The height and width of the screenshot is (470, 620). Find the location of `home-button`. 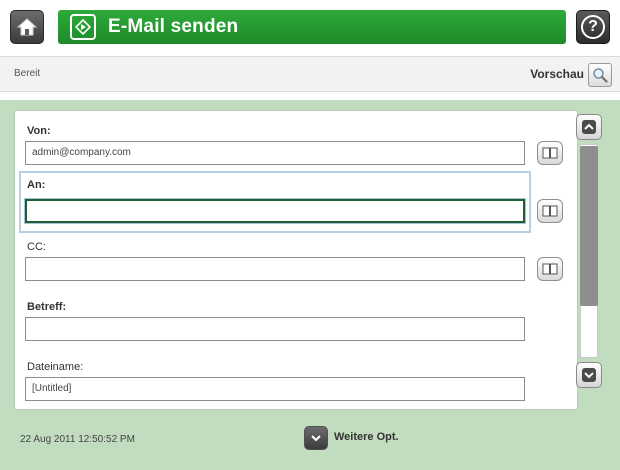

home-button is located at coordinates (27, 27).